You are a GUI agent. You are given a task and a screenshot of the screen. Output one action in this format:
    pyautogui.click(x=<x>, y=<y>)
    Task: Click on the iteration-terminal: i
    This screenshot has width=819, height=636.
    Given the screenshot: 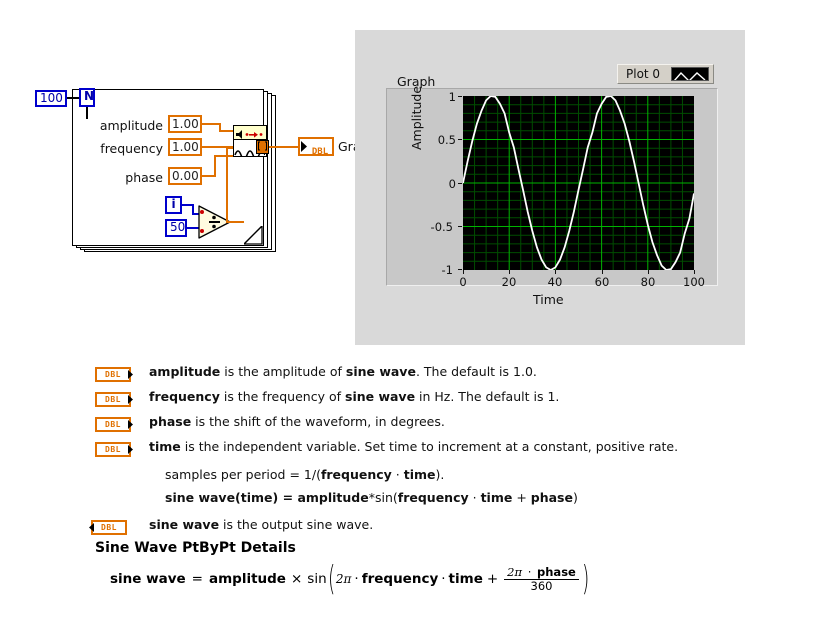 What is the action you would take?
    pyautogui.click(x=173, y=205)
    